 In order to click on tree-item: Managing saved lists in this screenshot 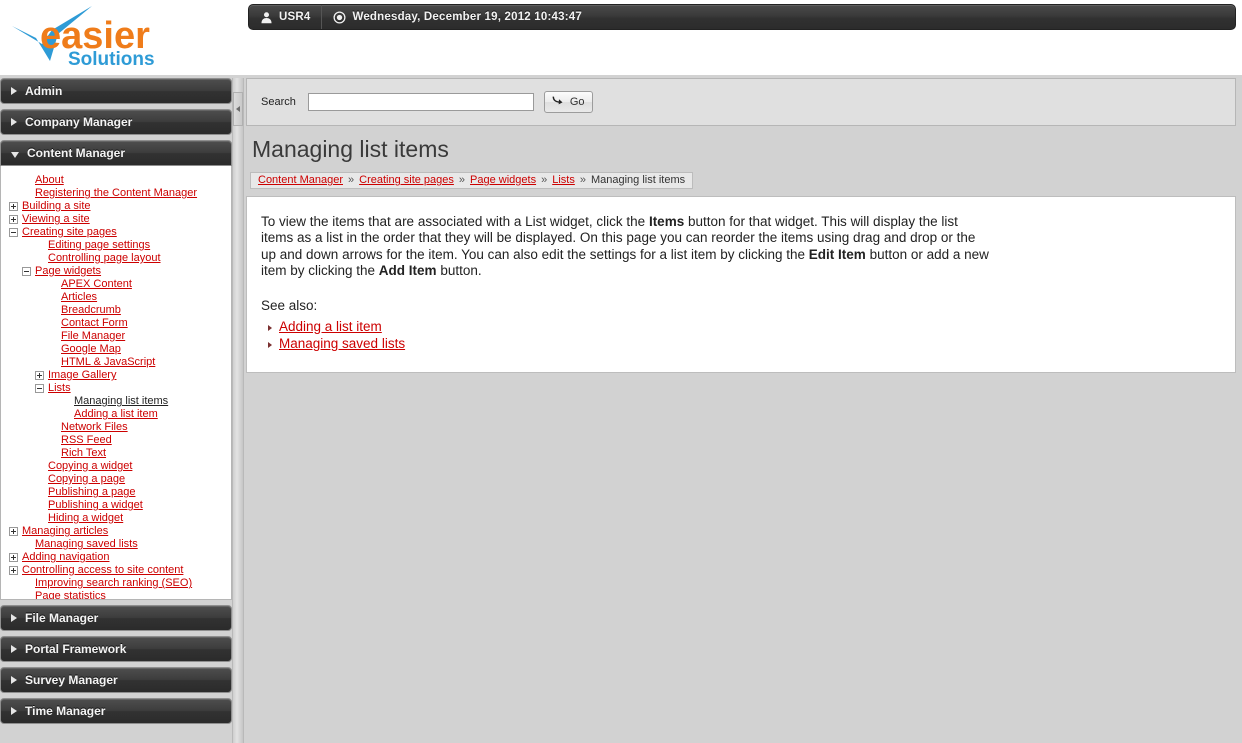, I will do `click(116, 544)`.